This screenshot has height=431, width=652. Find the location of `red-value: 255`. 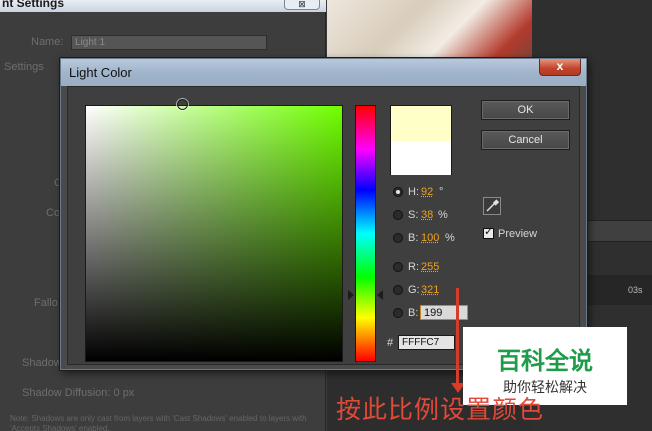

red-value: 255 is located at coordinates (430, 267).